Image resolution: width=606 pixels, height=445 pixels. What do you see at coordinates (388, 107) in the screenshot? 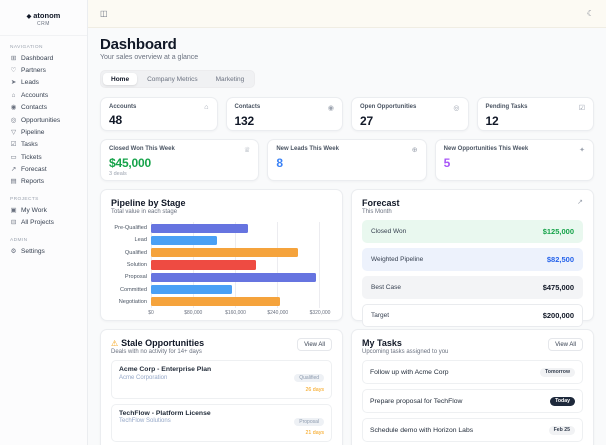
I see `kpi-label: Open Opportunities` at bounding box center [388, 107].